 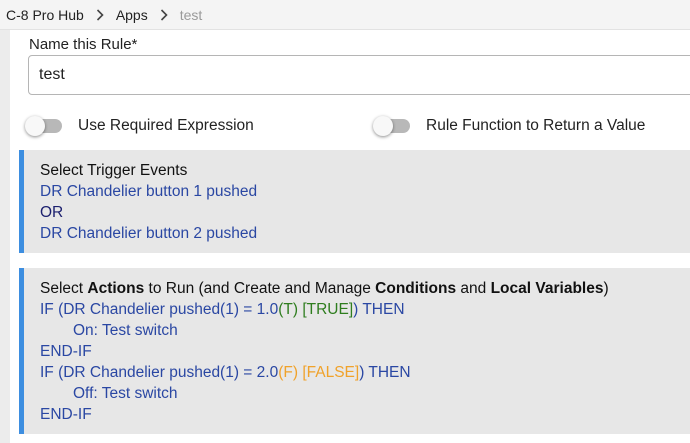 I want to click on end-if-2: END-IF, so click(x=66, y=414).